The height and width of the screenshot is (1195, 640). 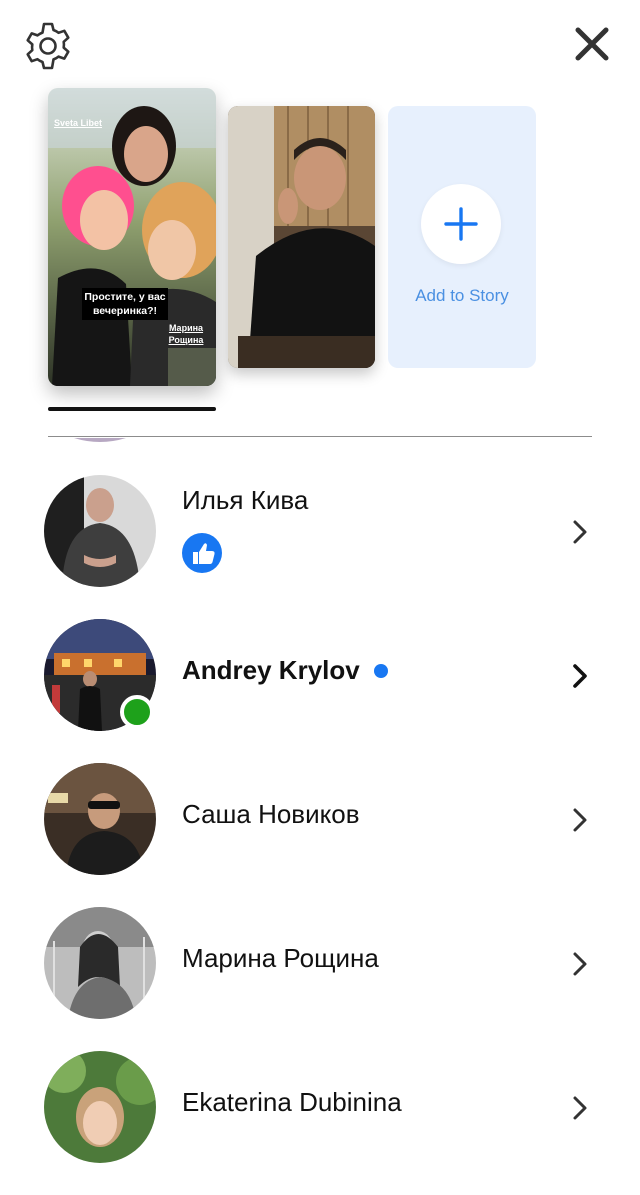 What do you see at coordinates (78, 123) in the screenshot?
I see `story-author-label: Sveta Libet` at bounding box center [78, 123].